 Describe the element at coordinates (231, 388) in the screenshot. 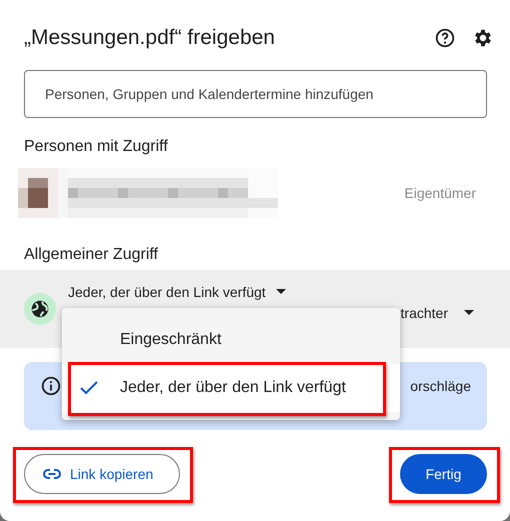

I see `menu-item: Jeder, der über den Link verfügt` at that location.